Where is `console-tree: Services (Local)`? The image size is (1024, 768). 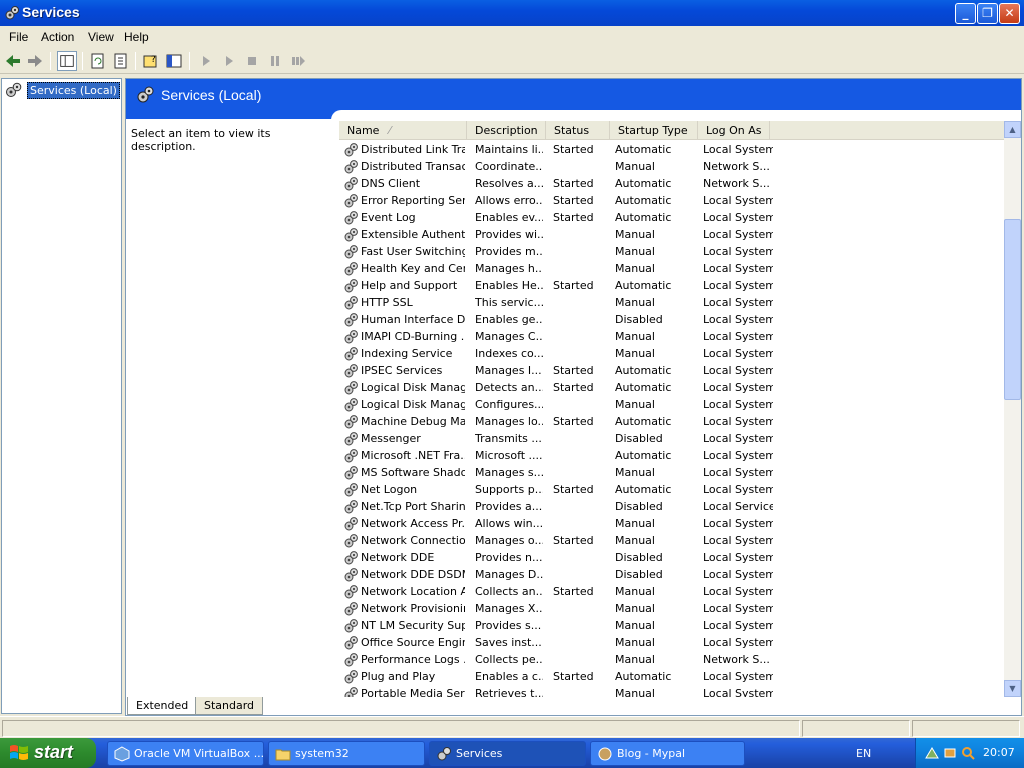
console-tree: Services (Local) is located at coordinates (61, 396).